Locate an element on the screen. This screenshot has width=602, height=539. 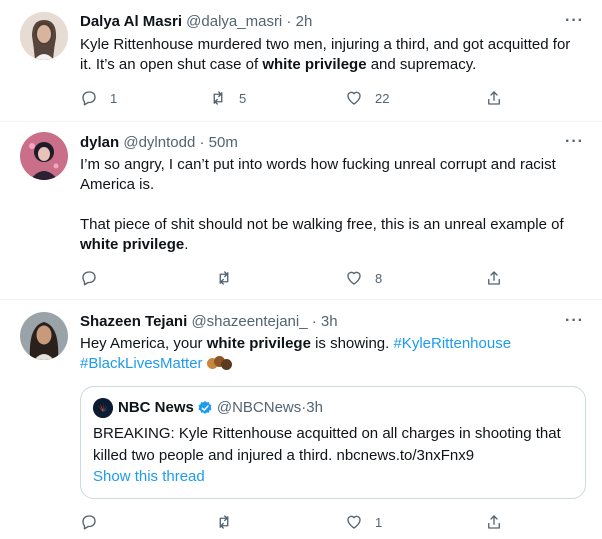
verified-badge-icon is located at coordinates (205, 408).